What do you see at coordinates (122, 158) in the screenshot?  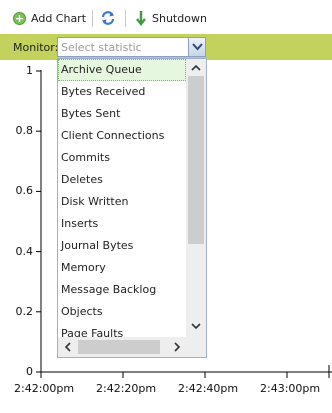 I see `statistic-option: Commits` at bounding box center [122, 158].